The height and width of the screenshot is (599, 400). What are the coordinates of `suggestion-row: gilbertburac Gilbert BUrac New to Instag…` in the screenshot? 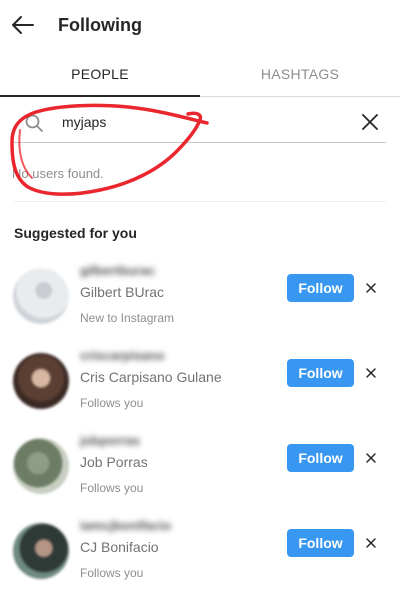 It's located at (200, 302).